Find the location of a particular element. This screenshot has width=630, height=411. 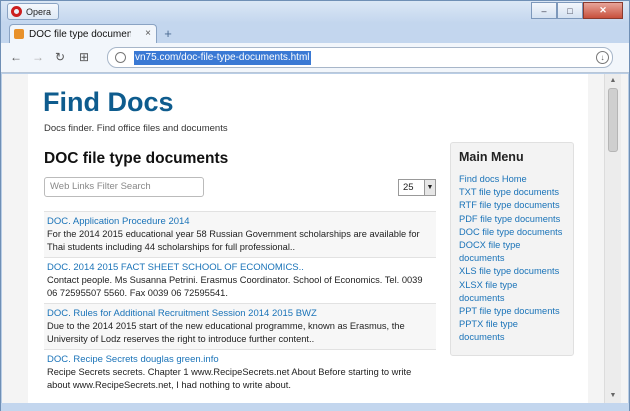

maximize-button: □ is located at coordinates (570, 10).